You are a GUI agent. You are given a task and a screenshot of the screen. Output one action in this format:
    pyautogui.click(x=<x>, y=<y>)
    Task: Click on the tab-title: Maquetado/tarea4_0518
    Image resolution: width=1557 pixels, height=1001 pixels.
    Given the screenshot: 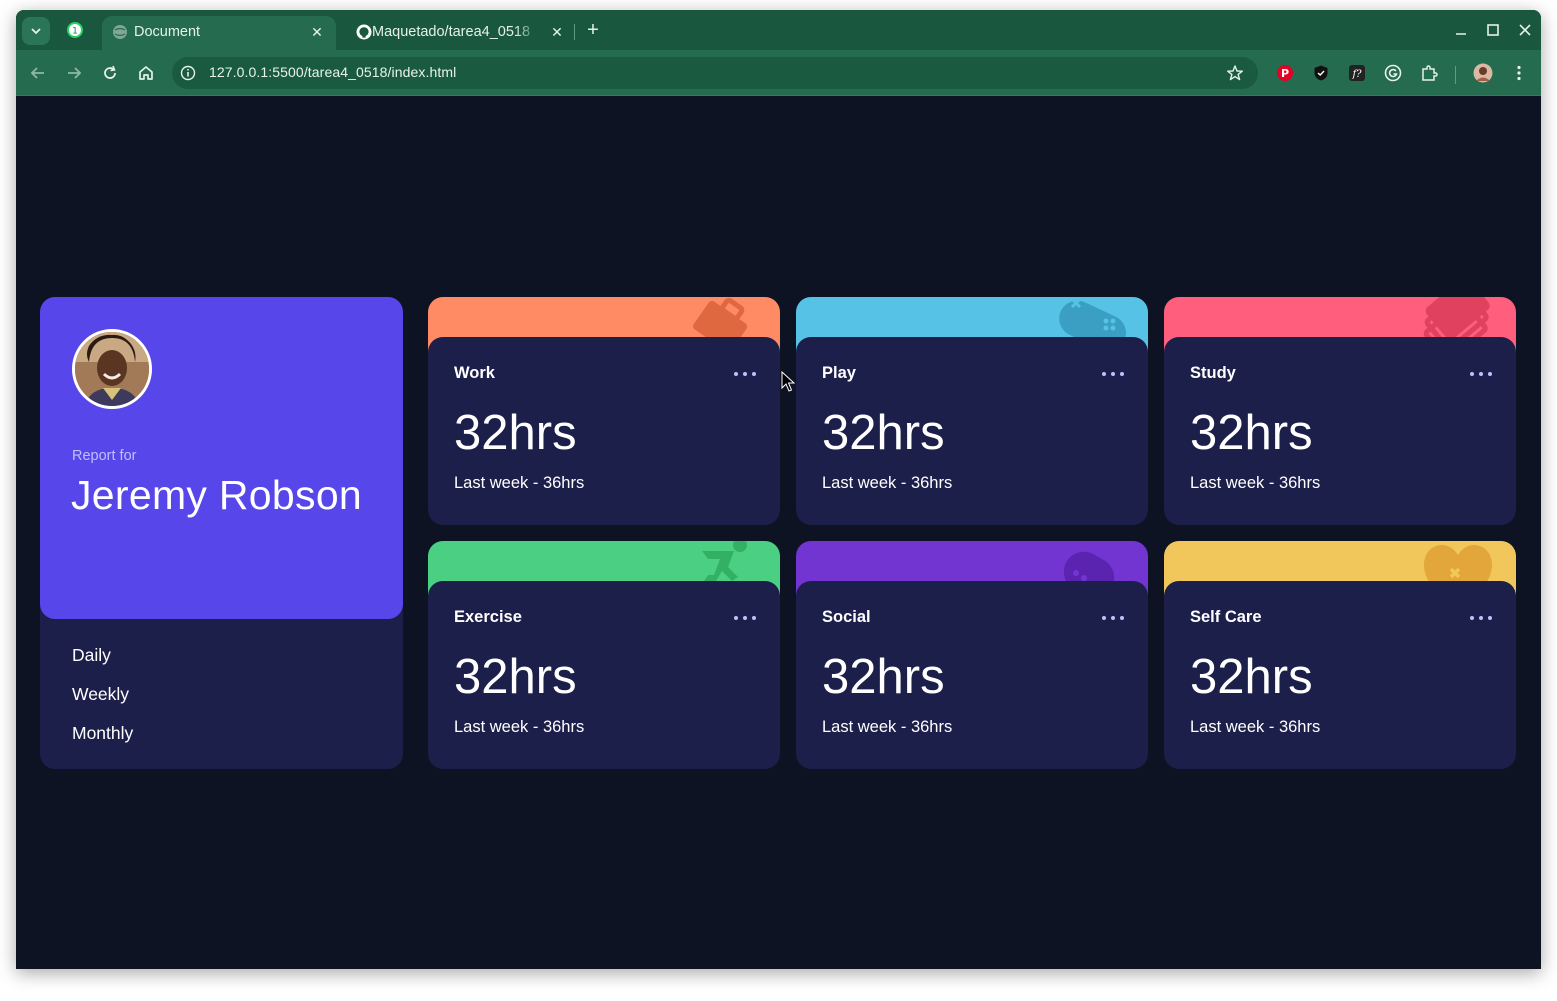 What is the action you would take?
    pyautogui.click(x=451, y=32)
    